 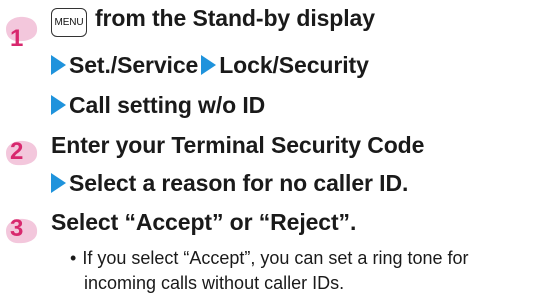 I want to click on step-2-line-1: Enter your Terminal Security Code, so click(x=237, y=145).